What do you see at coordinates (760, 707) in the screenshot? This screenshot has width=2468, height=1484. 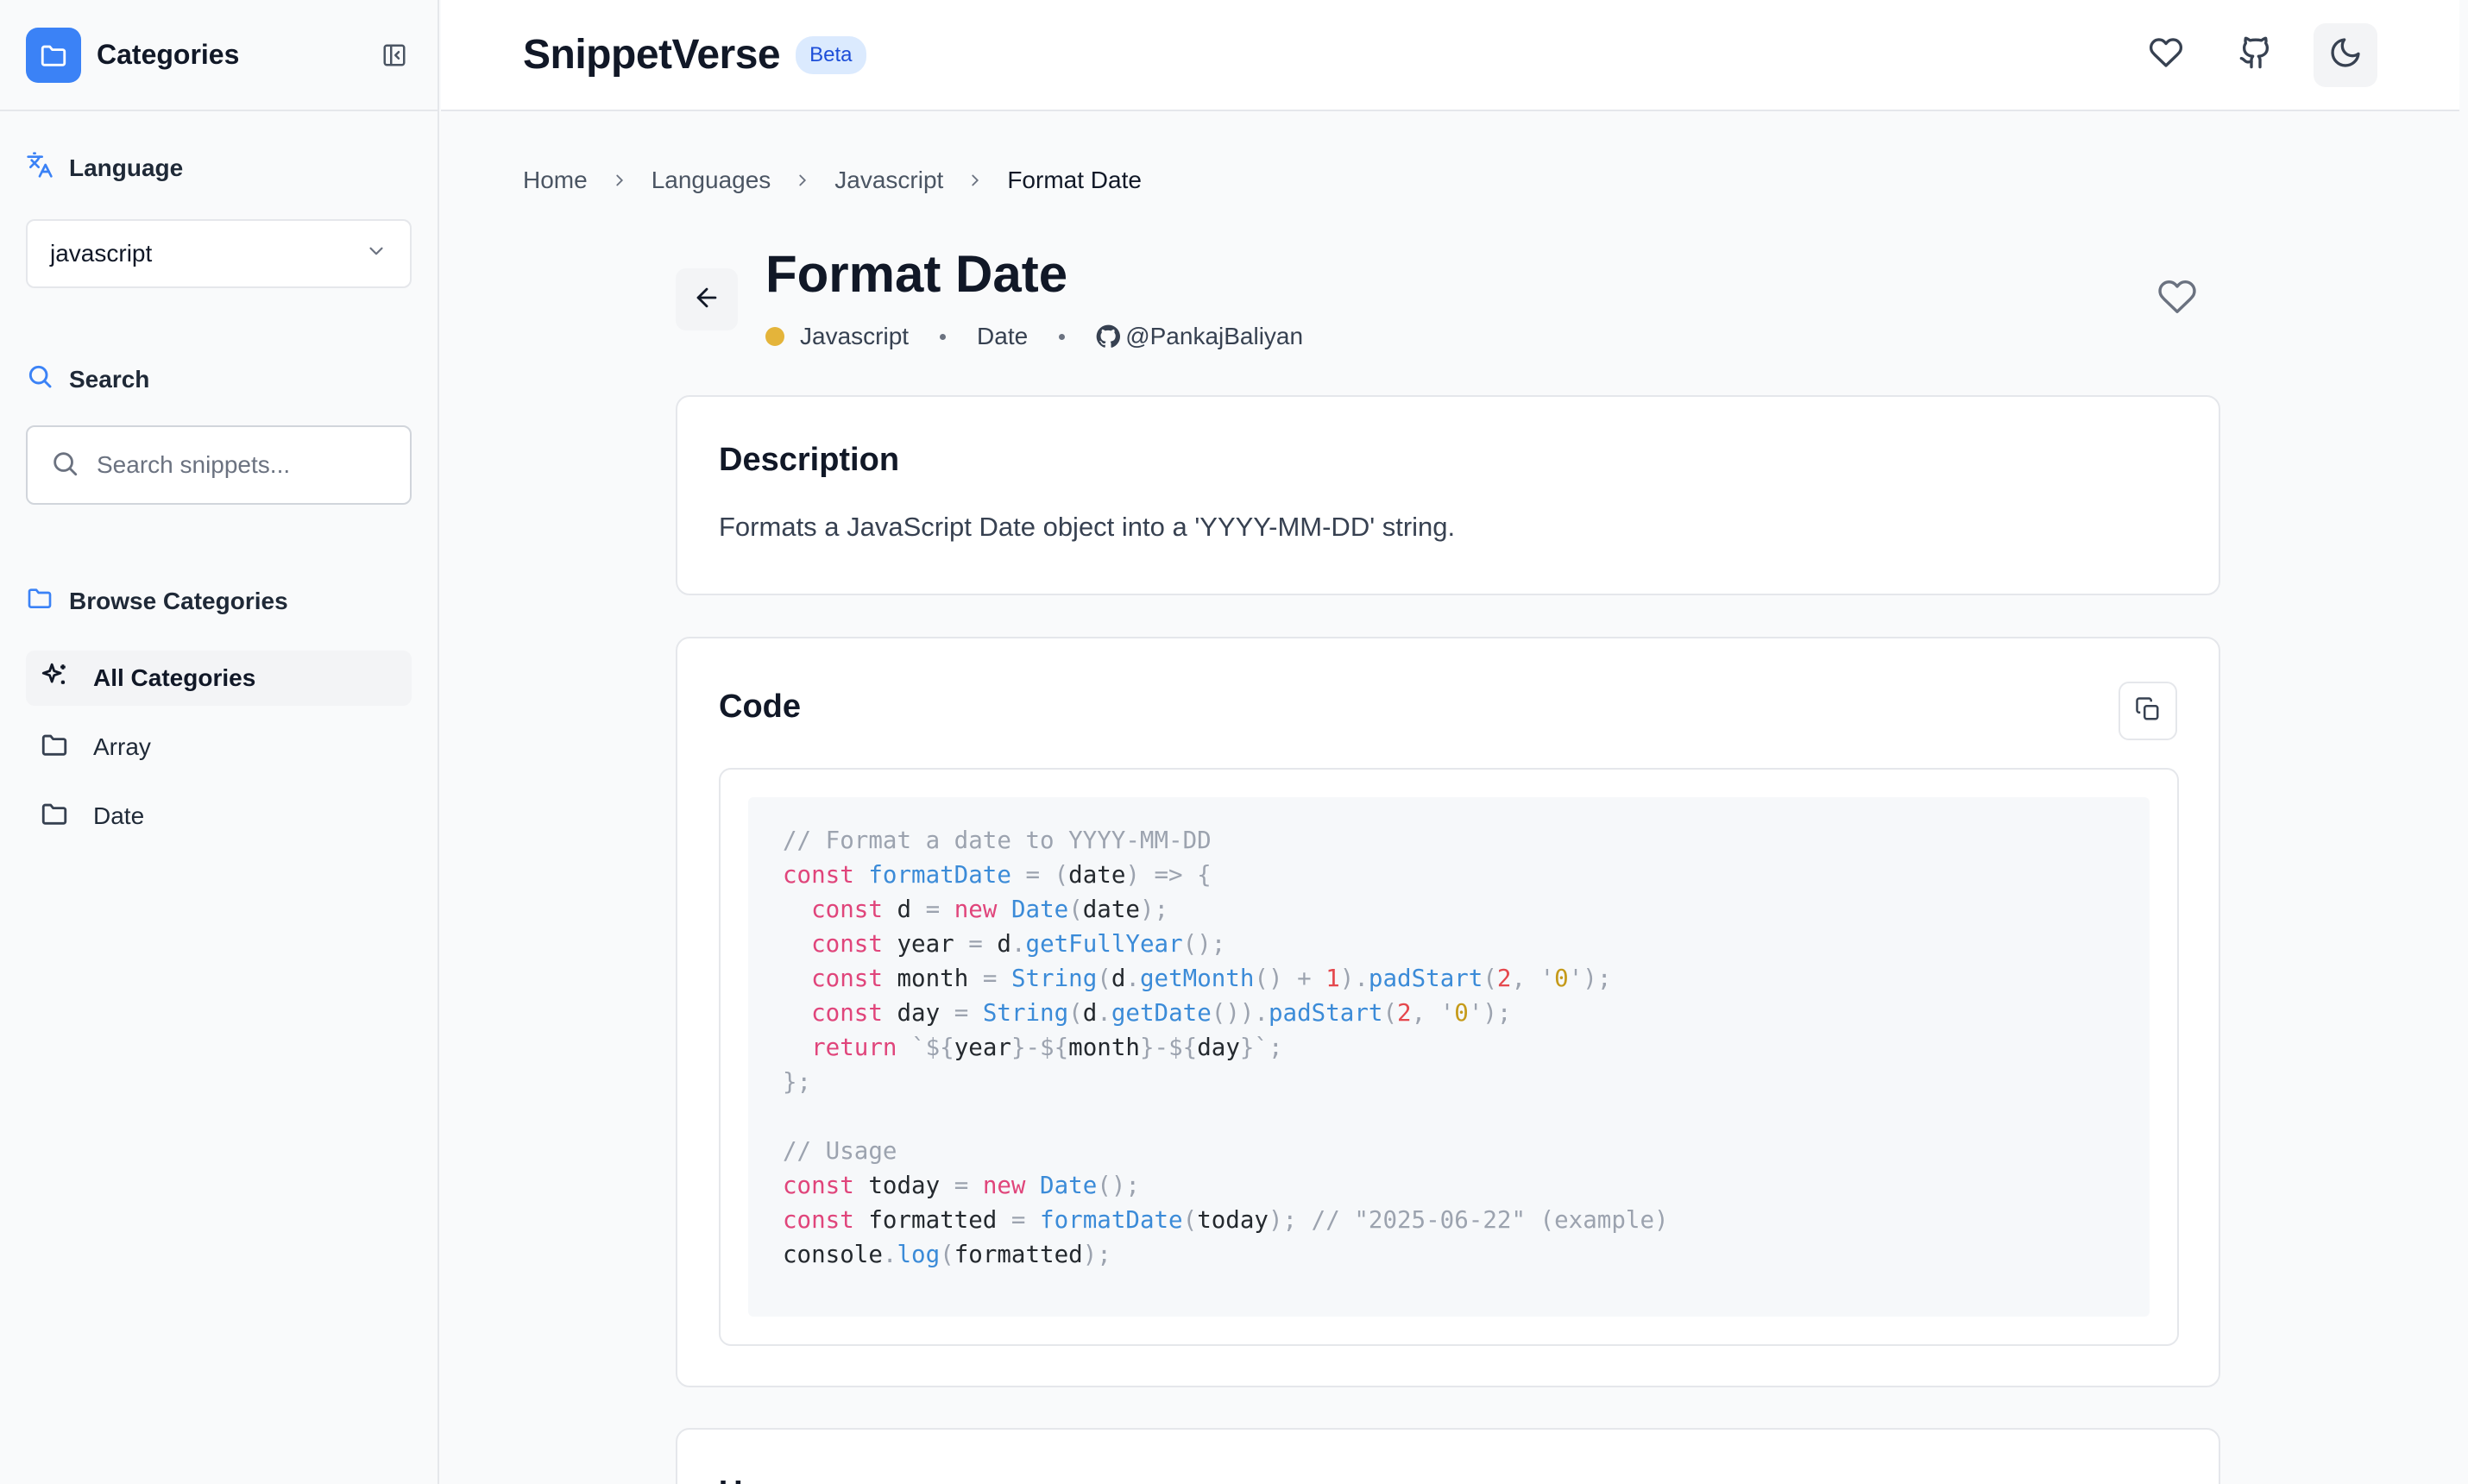 I see `code-heading: Code` at bounding box center [760, 707].